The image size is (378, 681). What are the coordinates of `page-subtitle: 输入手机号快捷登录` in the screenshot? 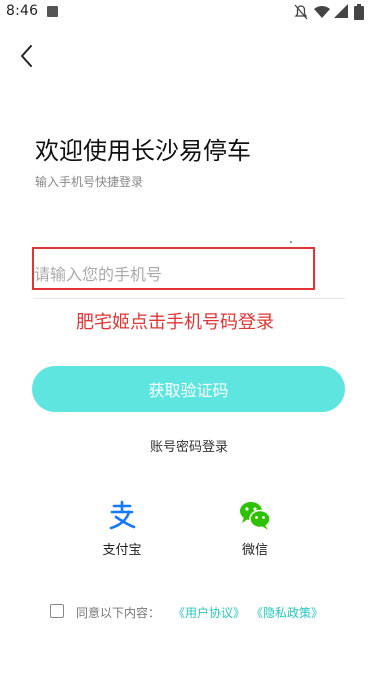 It's located at (89, 182).